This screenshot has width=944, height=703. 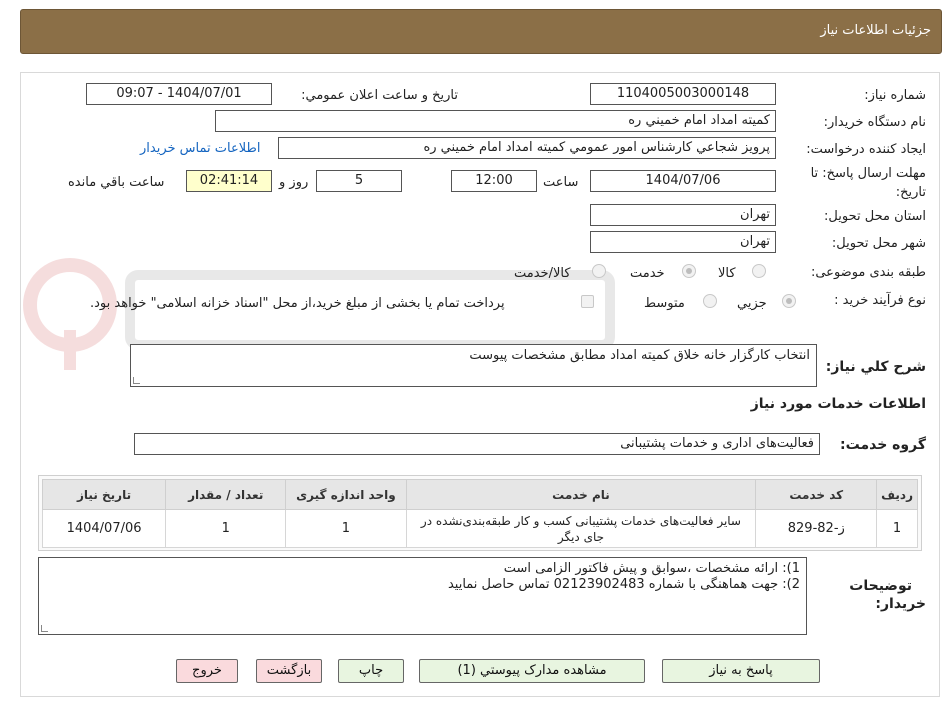 I want to click on view-attachments-button: مشاهده مدارک پيوستي (1), so click(x=532, y=671).